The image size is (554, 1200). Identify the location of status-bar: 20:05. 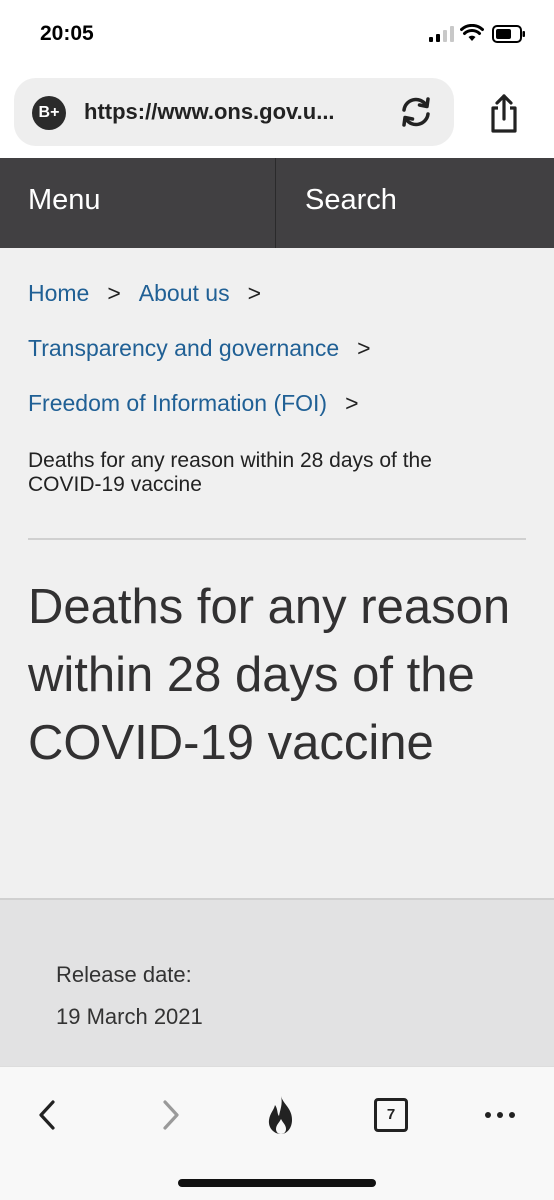
(277, 35).